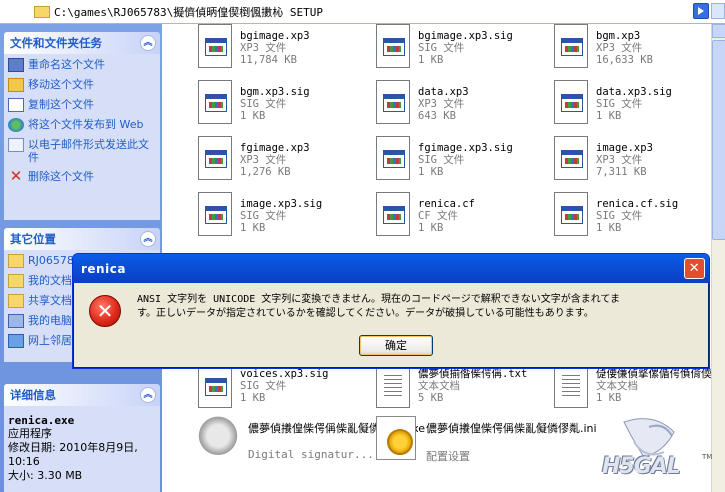 The image size is (725, 492). Describe the element at coordinates (16, 125) in the screenshot. I see `publish-web-icon` at that location.